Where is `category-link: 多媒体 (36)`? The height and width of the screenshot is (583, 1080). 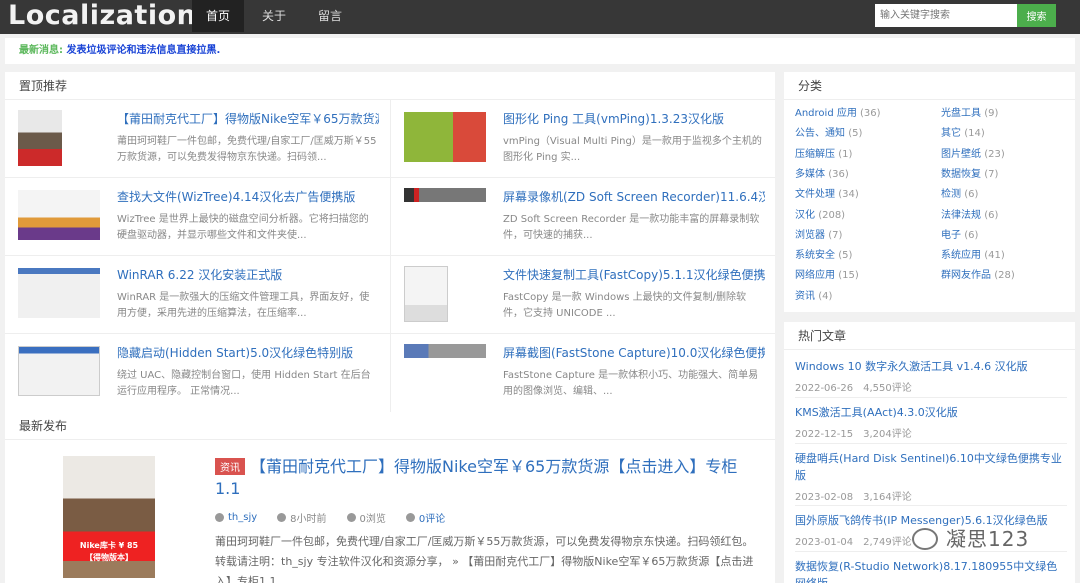 category-link: 多媒体 (36) is located at coordinates (822, 172).